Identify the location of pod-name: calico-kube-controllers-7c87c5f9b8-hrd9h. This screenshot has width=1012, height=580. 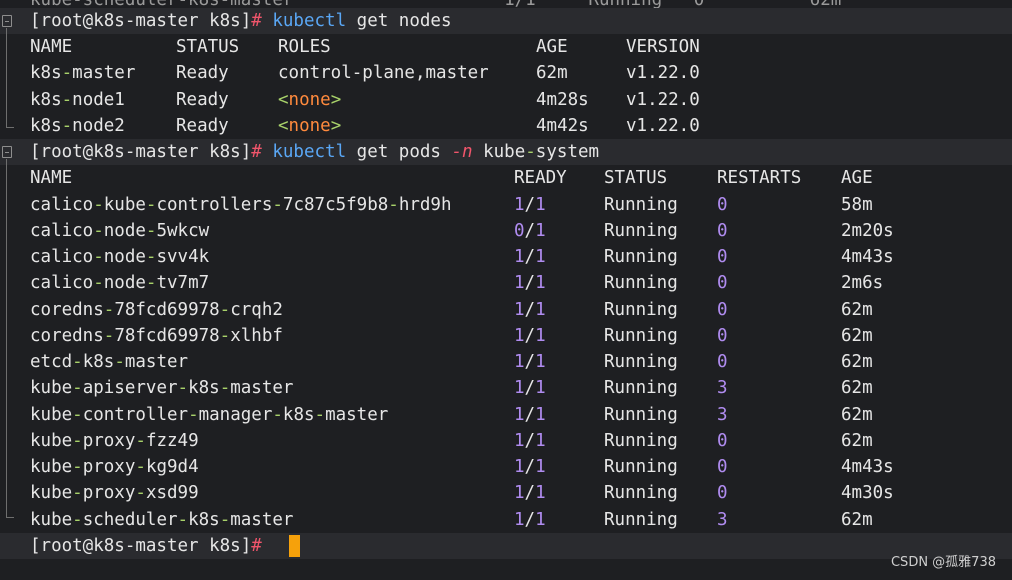
(241, 205).